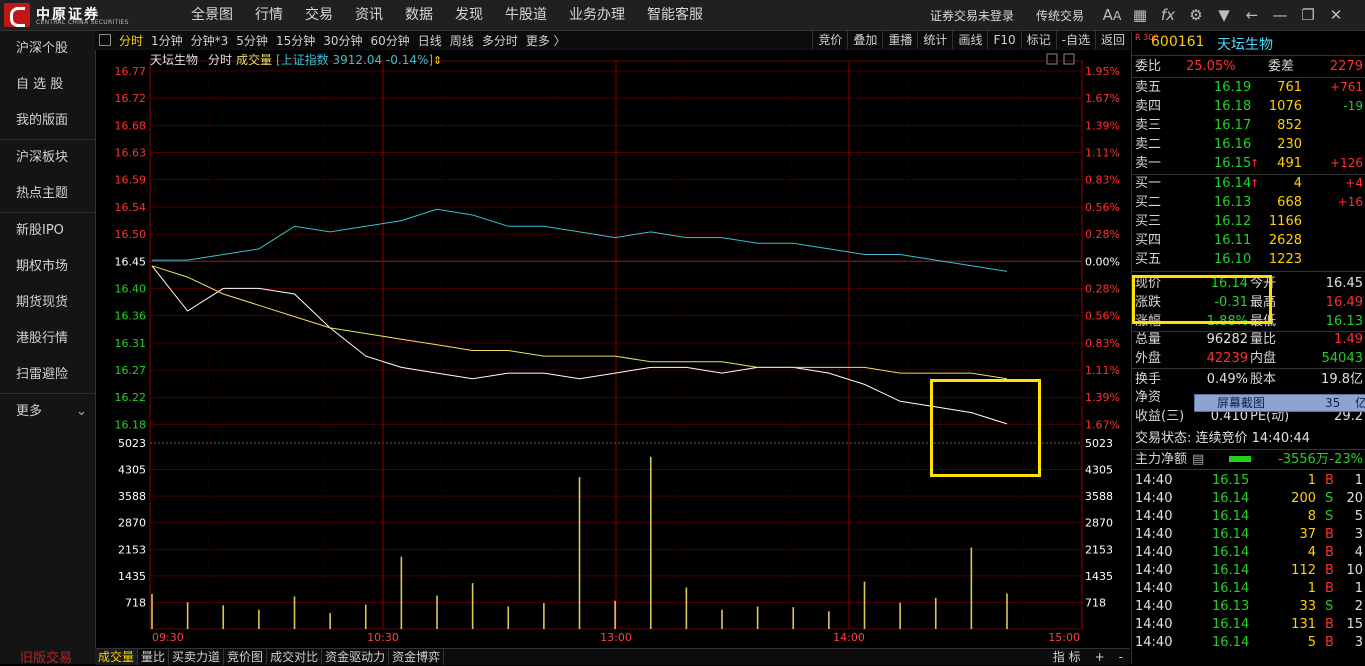 The image size is (1365, 666). I want to click on auction-button: 竞价, so click(829, 40).